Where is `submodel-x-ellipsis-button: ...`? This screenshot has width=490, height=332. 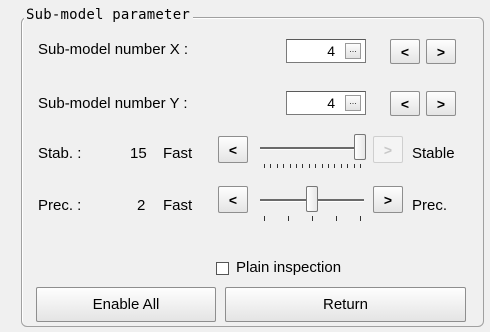
submodel-x-ellipsis-button: ... is located at coordinates (353, 51).